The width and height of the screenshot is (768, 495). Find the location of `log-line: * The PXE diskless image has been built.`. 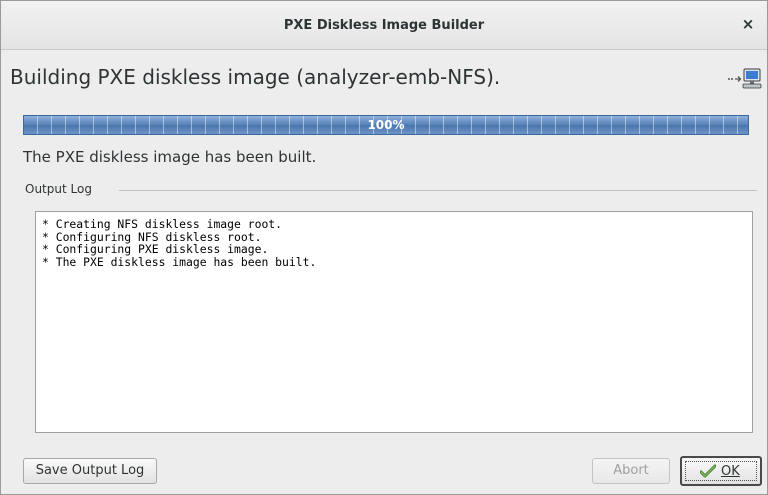

log-line: * The PXE diskless image has been built. is located at coordinates (179, 261).